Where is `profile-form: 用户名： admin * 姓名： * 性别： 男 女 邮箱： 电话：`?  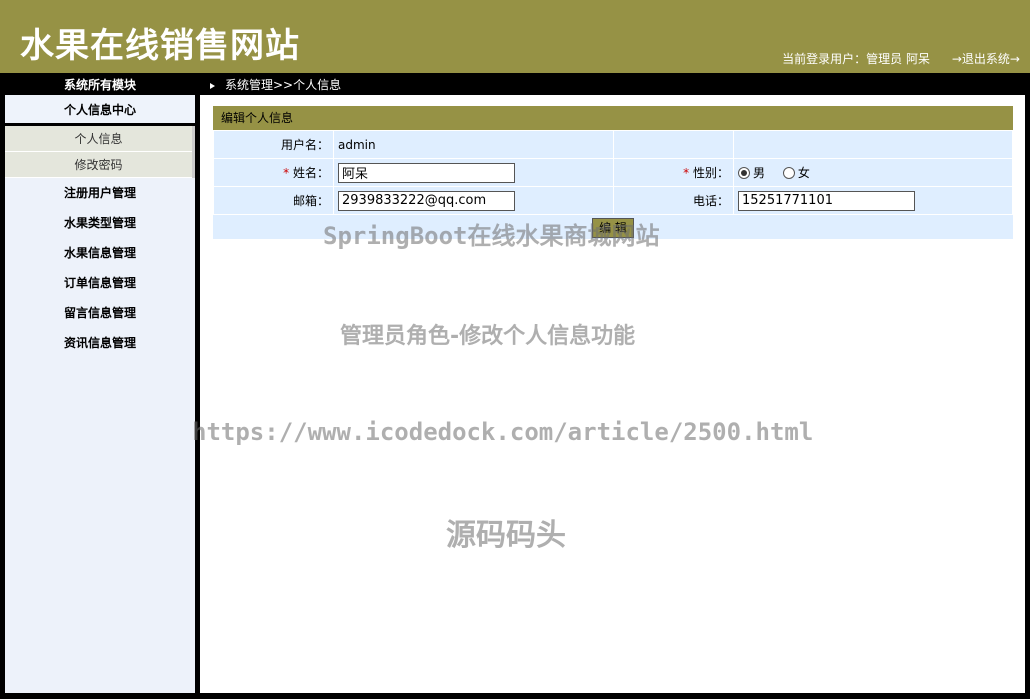
profile-form: 用户名： admin * 姓名： * 性别： 男 女 邮箱： 电话： is located at coordinates (613, 172).